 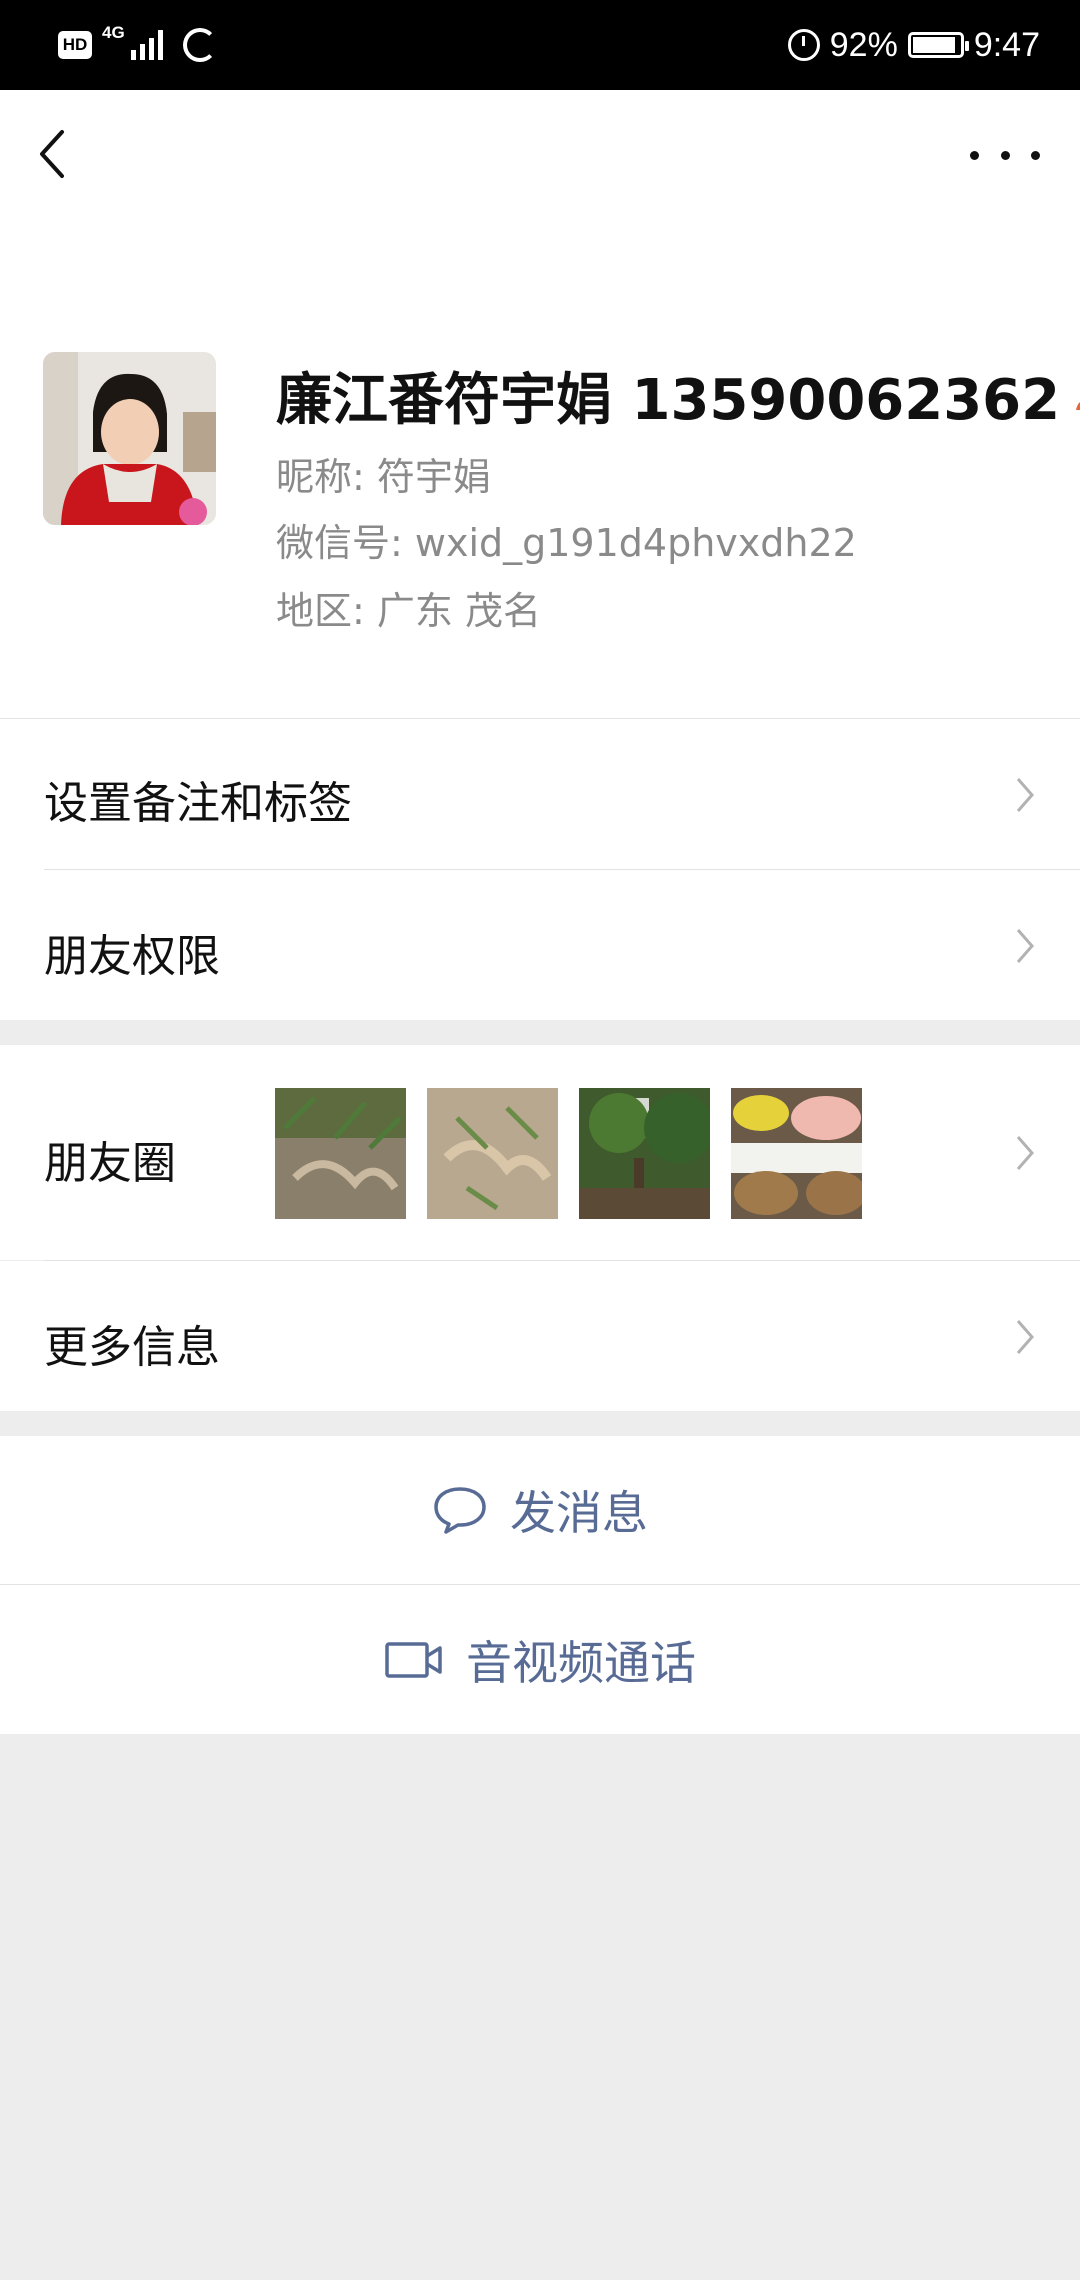 I want to click on send-message-button: 发消息, so click(x=540, y=1510).